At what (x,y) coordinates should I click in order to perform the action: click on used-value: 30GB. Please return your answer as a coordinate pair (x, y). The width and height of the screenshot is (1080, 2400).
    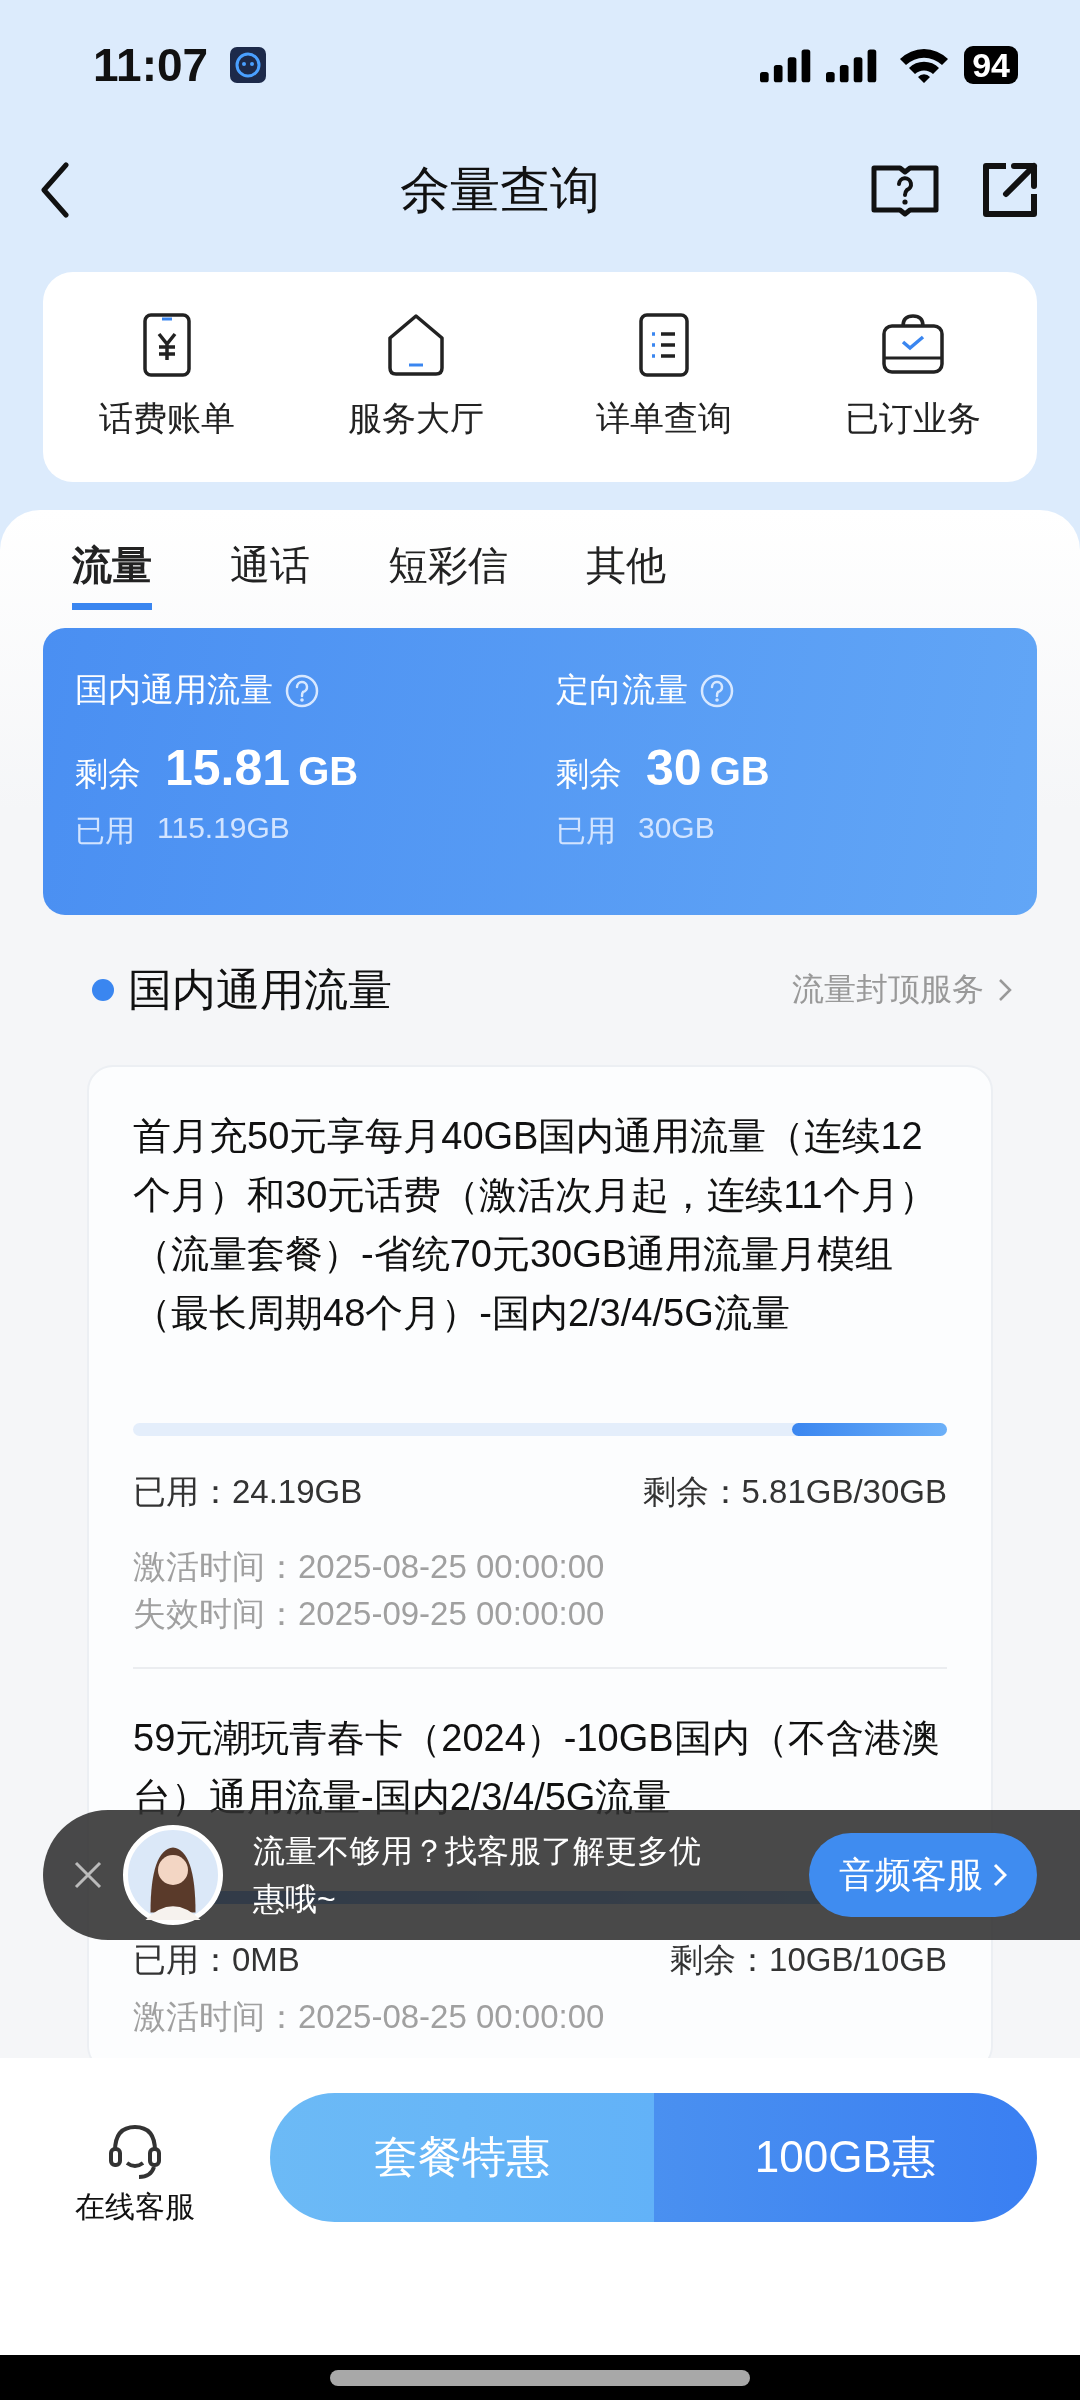
    Looking at the image, I should click on (676, 828).